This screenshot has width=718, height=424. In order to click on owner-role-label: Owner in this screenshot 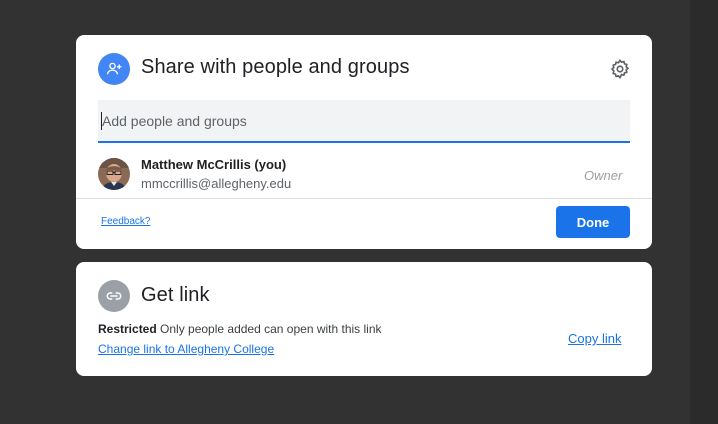, I will do `click(603, 175)`.